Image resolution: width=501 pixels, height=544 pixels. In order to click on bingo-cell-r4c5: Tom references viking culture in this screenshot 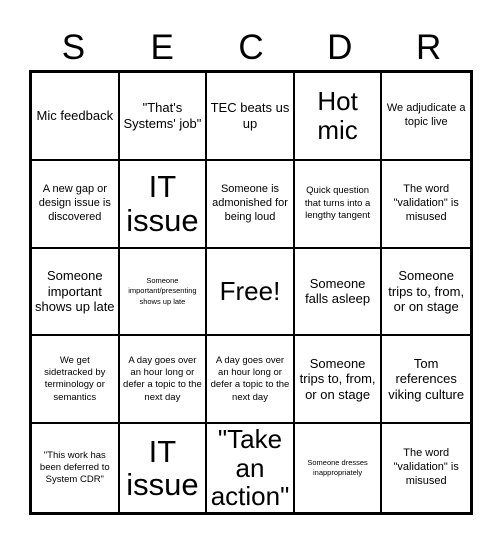, I will do `click(426, 380)`.